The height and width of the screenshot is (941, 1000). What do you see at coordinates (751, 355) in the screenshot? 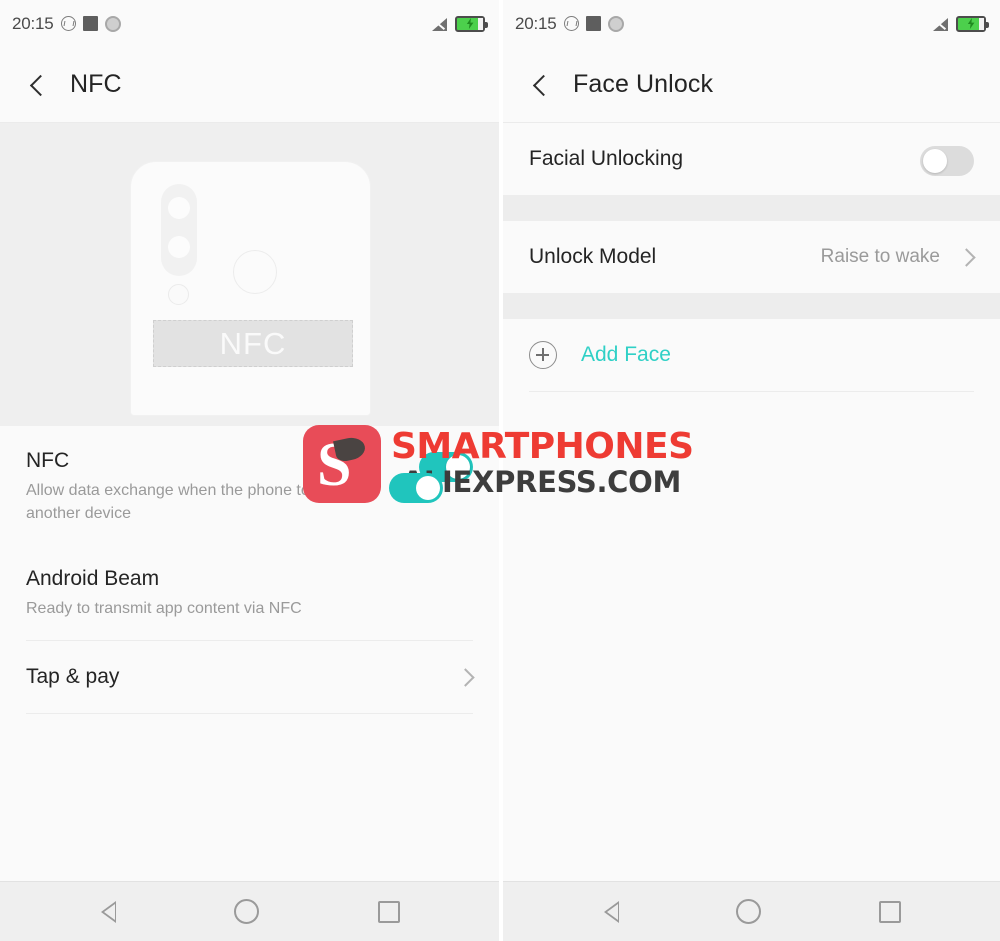
I see `list-item-add-face: Add Face` at bounding box center [751, 355].